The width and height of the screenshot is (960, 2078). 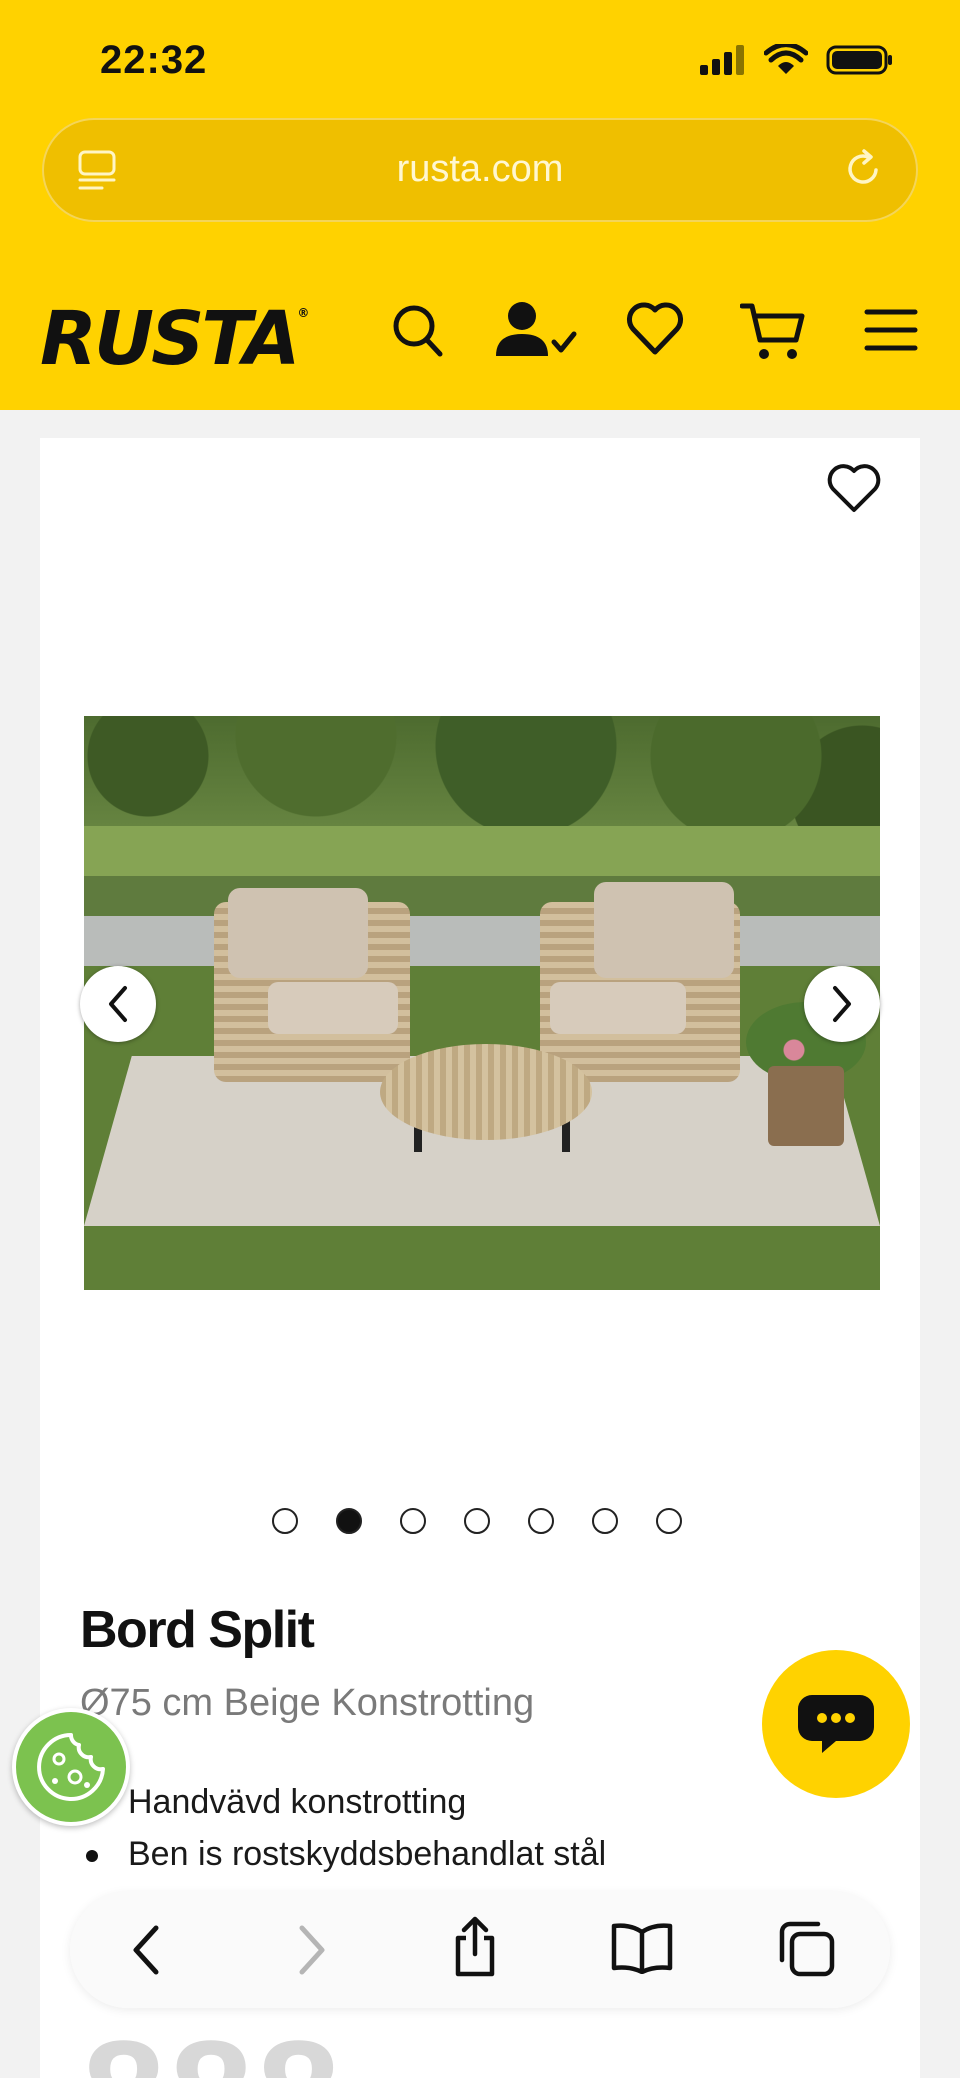 I want to click on chat-button, so click(x=836, y=1724).